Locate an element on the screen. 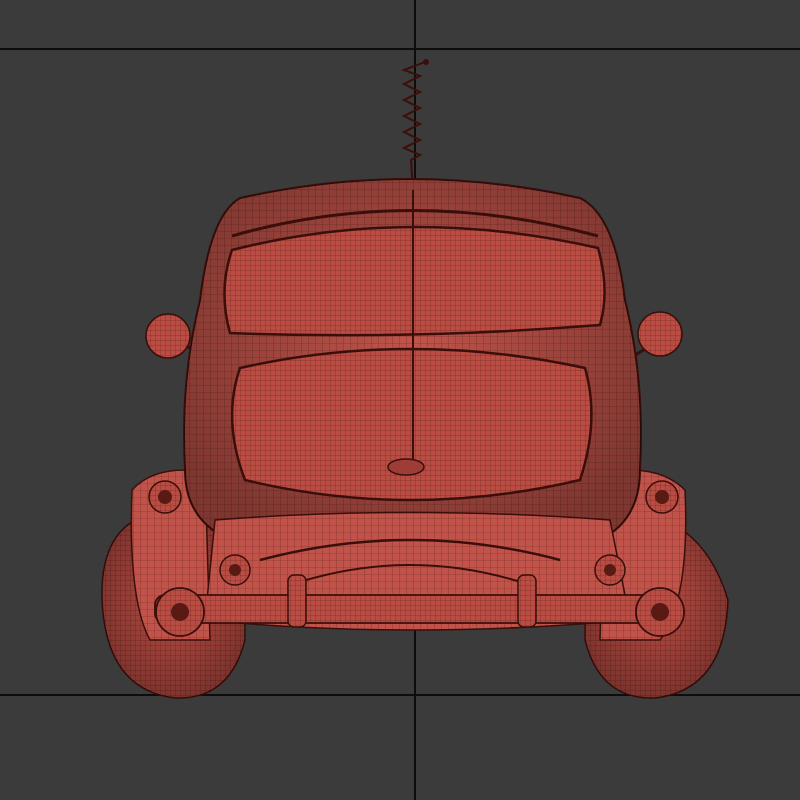  bumper-light-left is located at coordinates (180, 612).